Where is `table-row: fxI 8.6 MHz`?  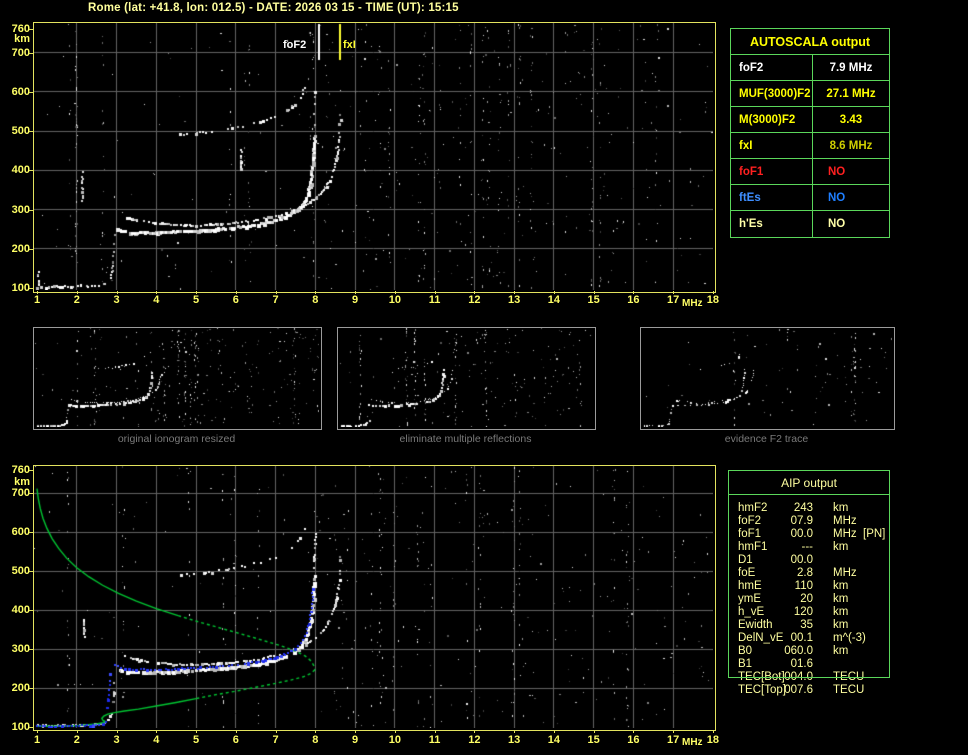
table-row: fxI 8.6 MHz is located at coordinates (810, 146).